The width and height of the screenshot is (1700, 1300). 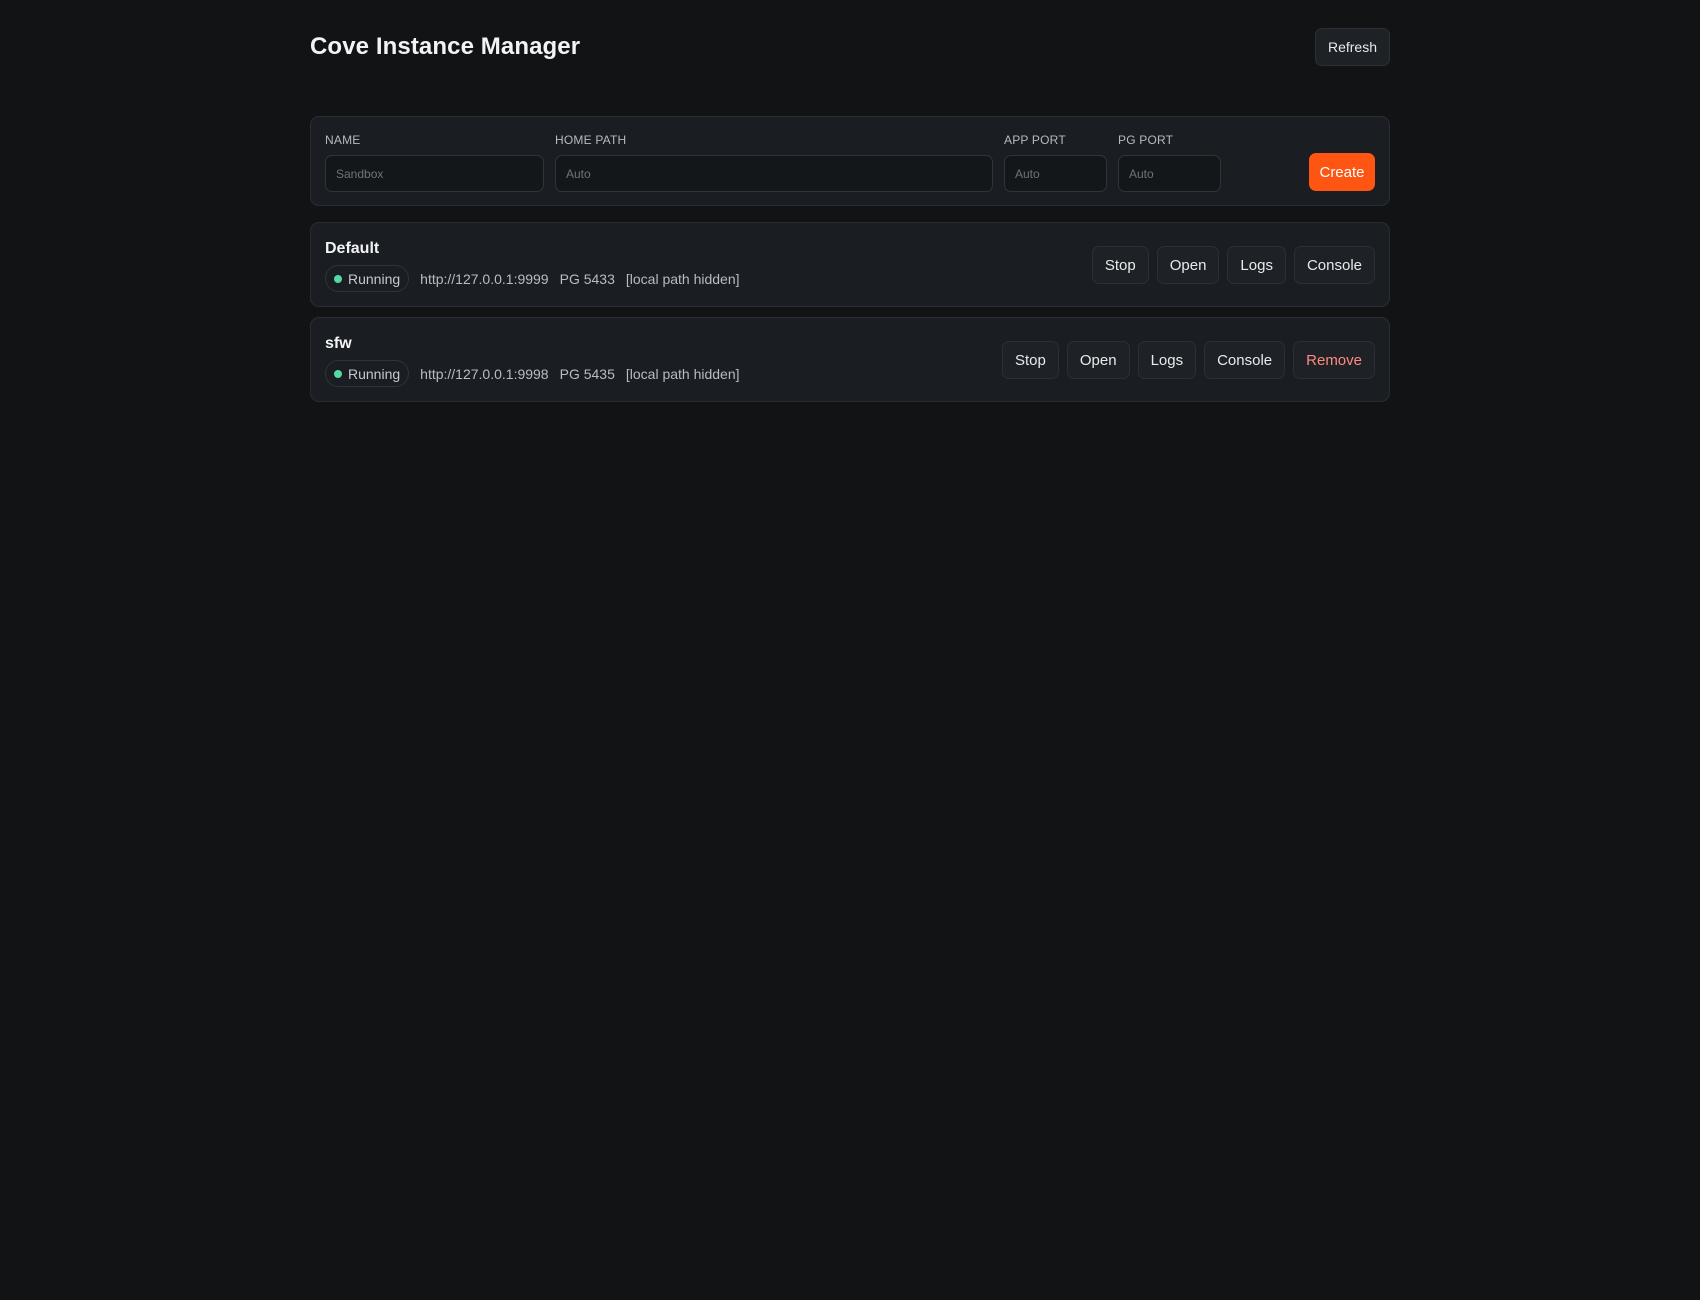 I want to click on home-path-label: HOME PATH, so click(x=591, y=140).